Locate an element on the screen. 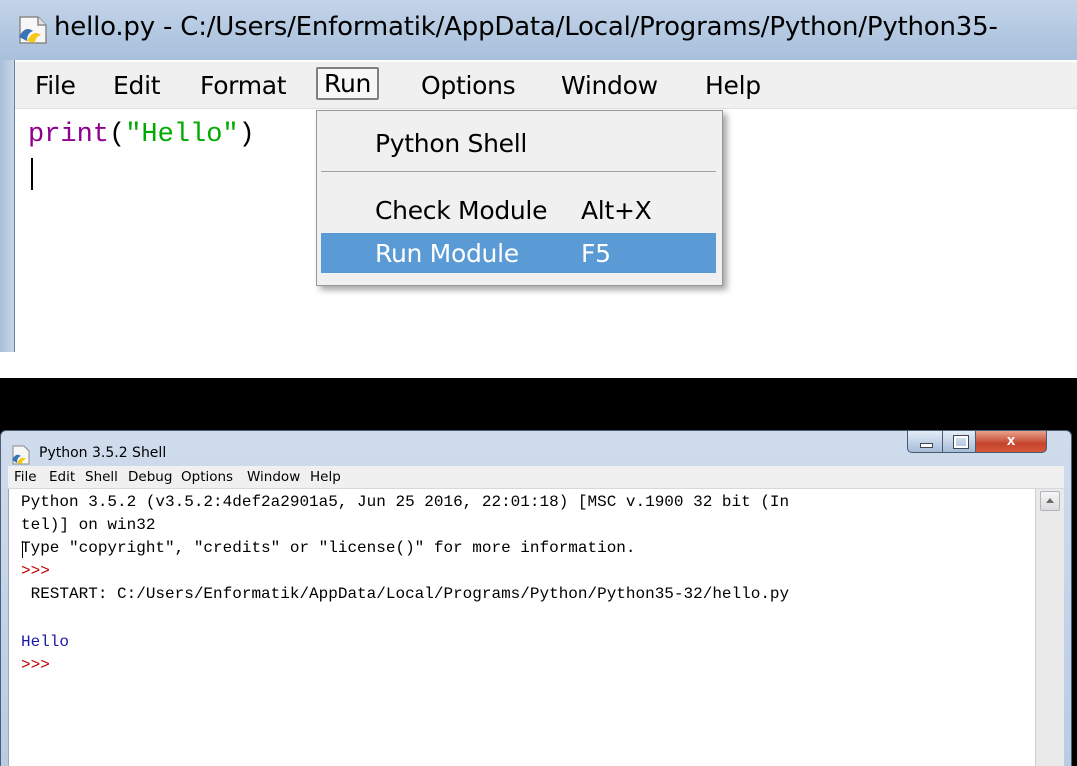  menu-item-python-shell: Python Shell is located at coordinates (518, 143).